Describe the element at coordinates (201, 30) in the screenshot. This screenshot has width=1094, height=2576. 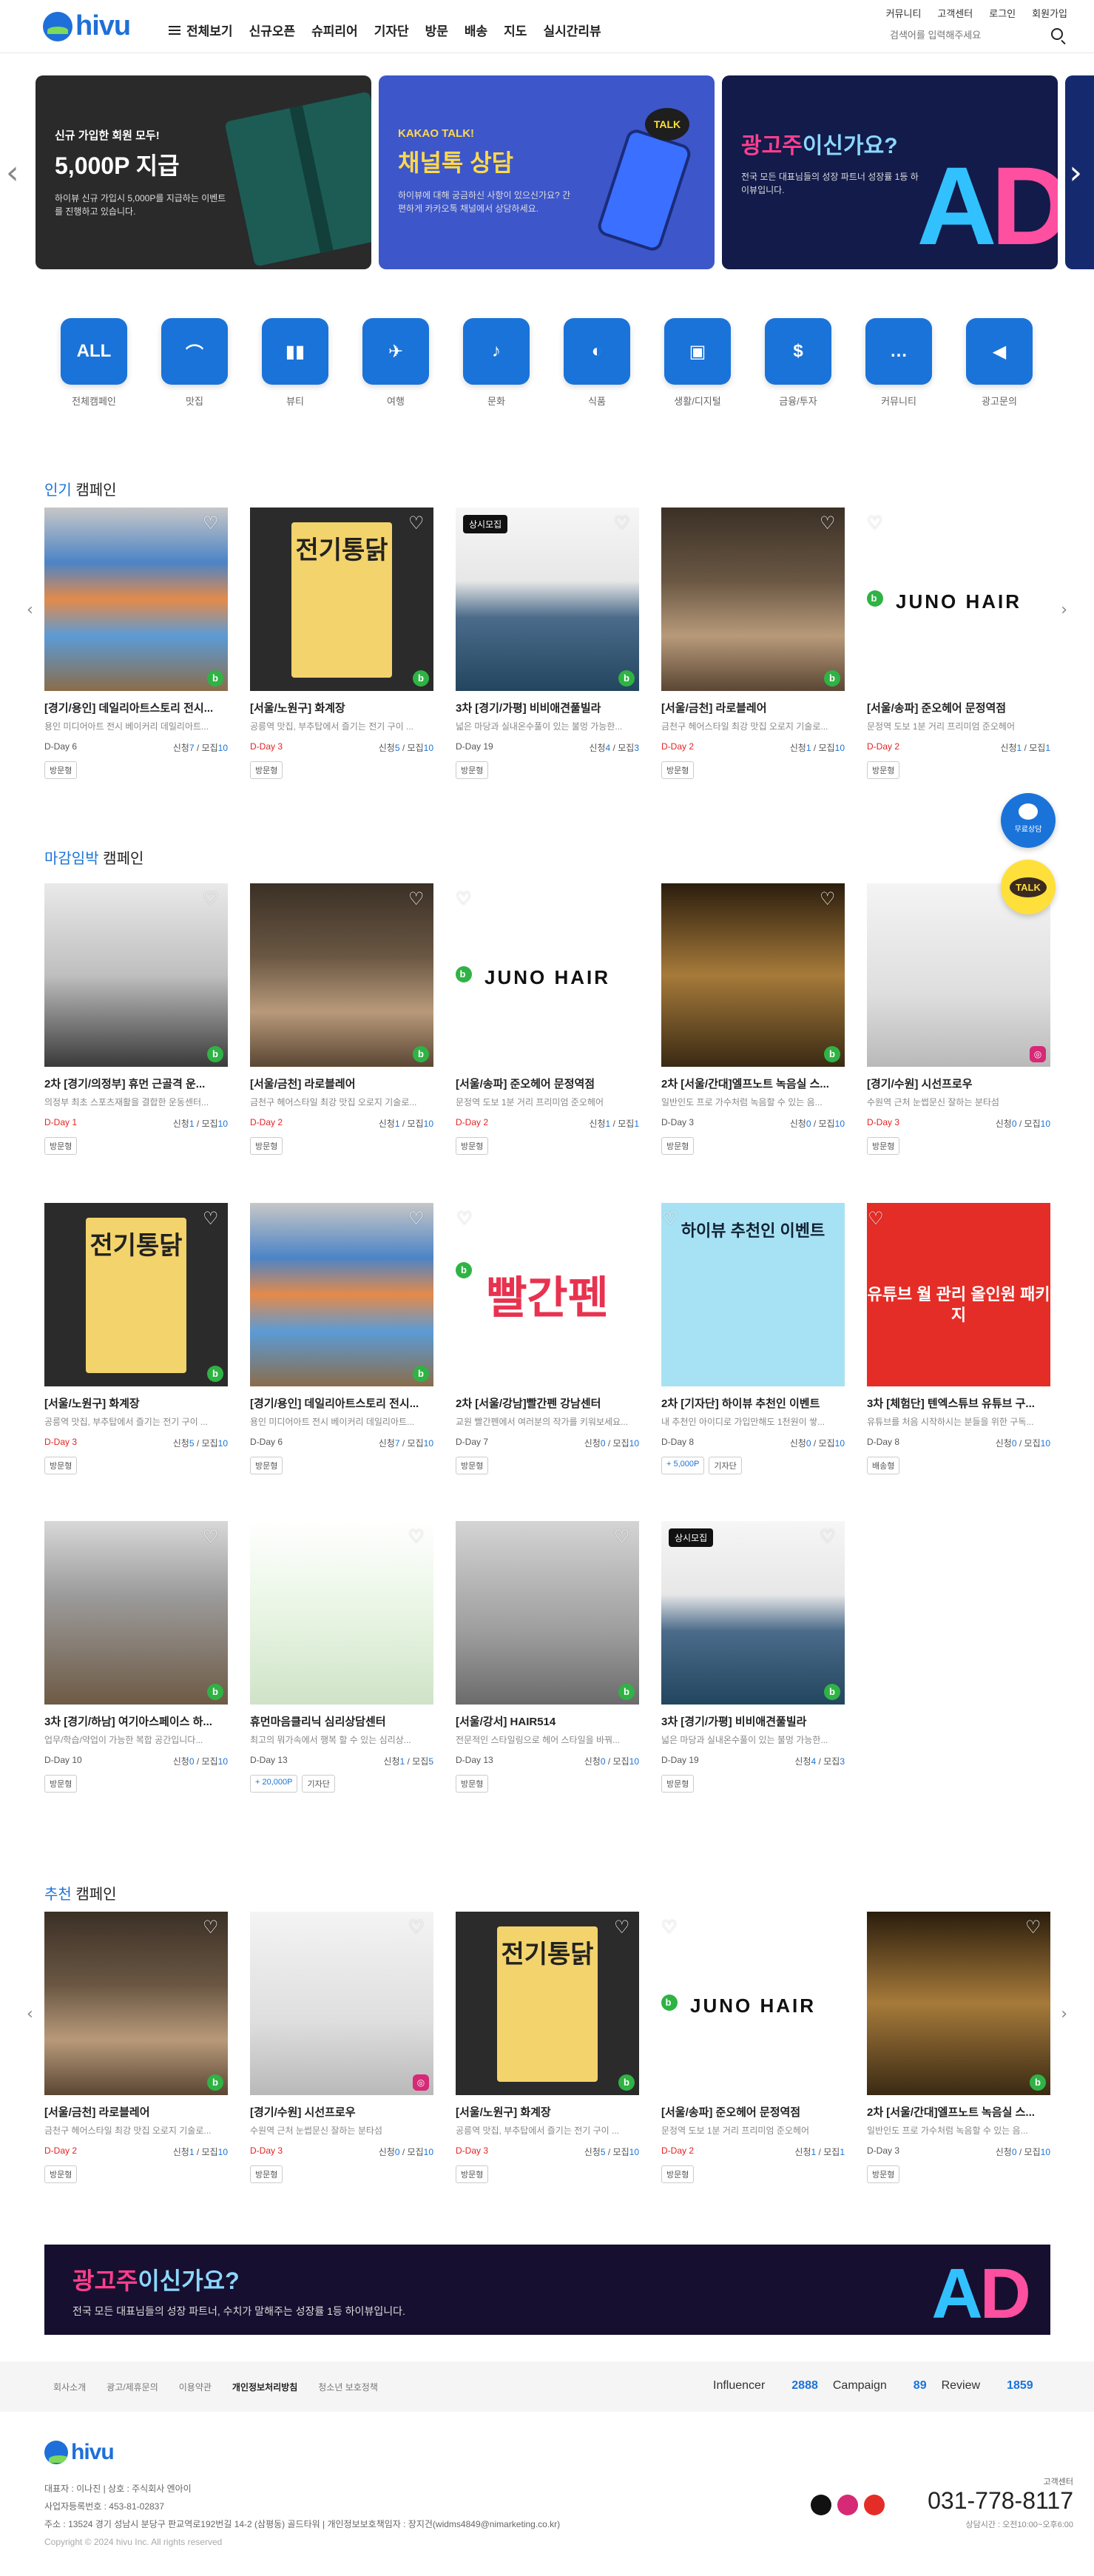
I see `nav-item-all: 전체보기` at that location.